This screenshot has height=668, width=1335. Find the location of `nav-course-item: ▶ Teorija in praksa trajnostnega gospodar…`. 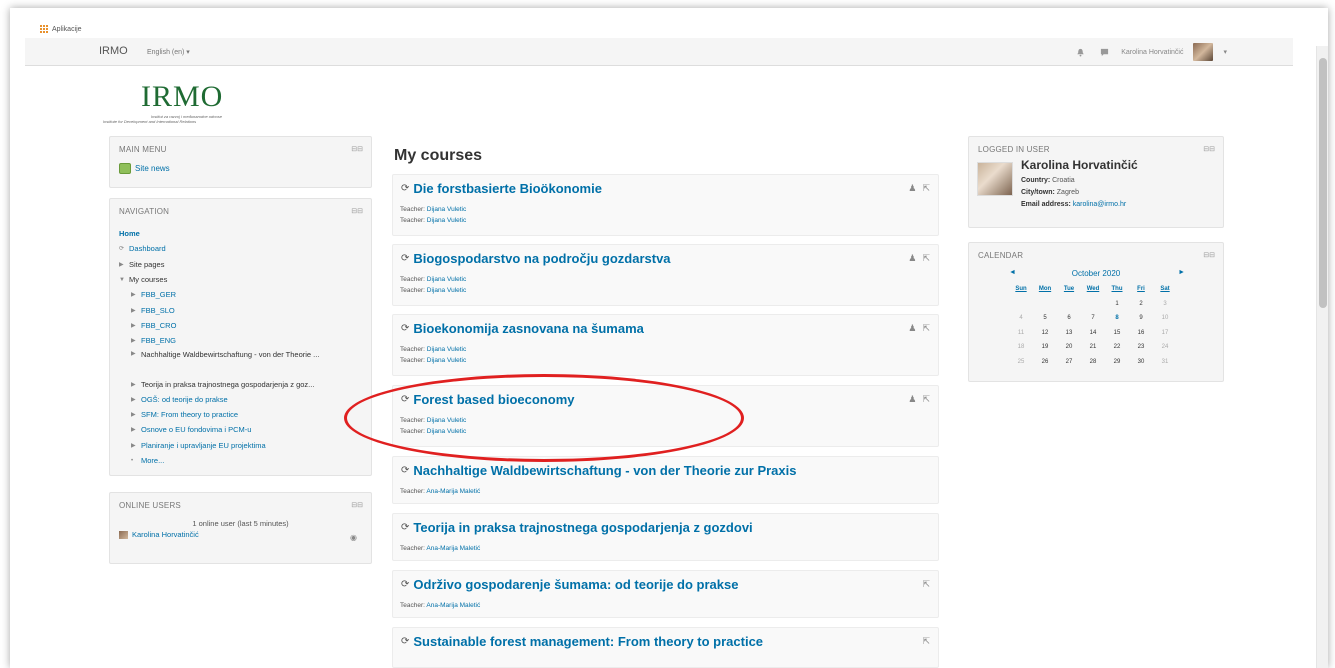

nav-course-item: ▶ Teorija in praksa trajnostnega gospodar… is located at coordinates (244, 383).